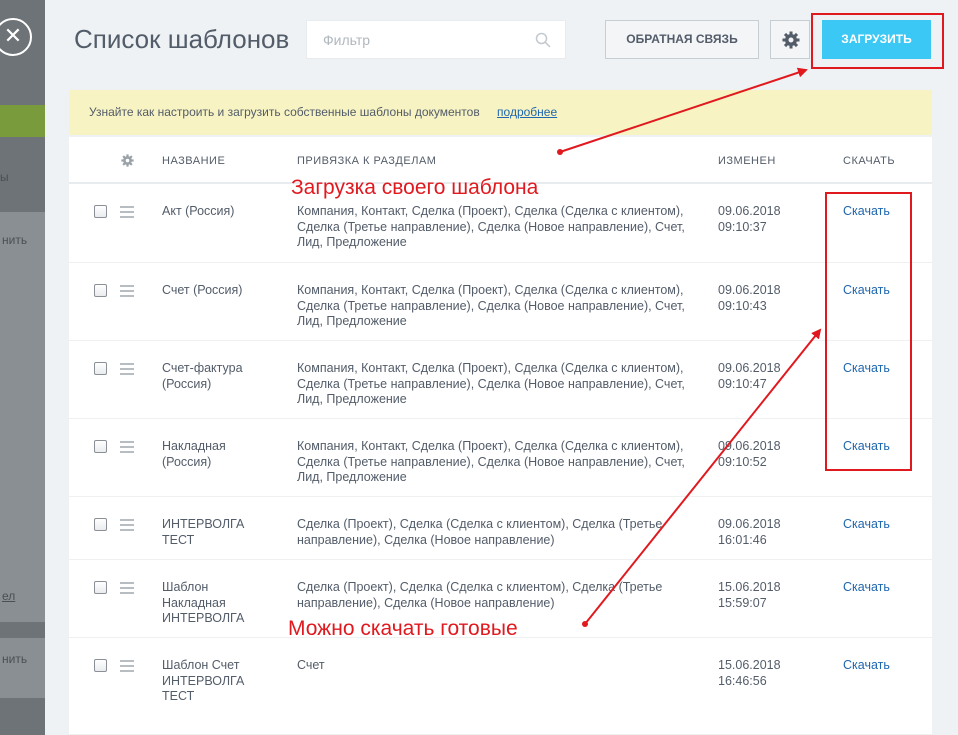 The width and height of the screenshot is (958, 735). What do you see at coordinates (683, 110) in the screenshot?
I see `arrow-to-upload` at bounding box center [683, 110].